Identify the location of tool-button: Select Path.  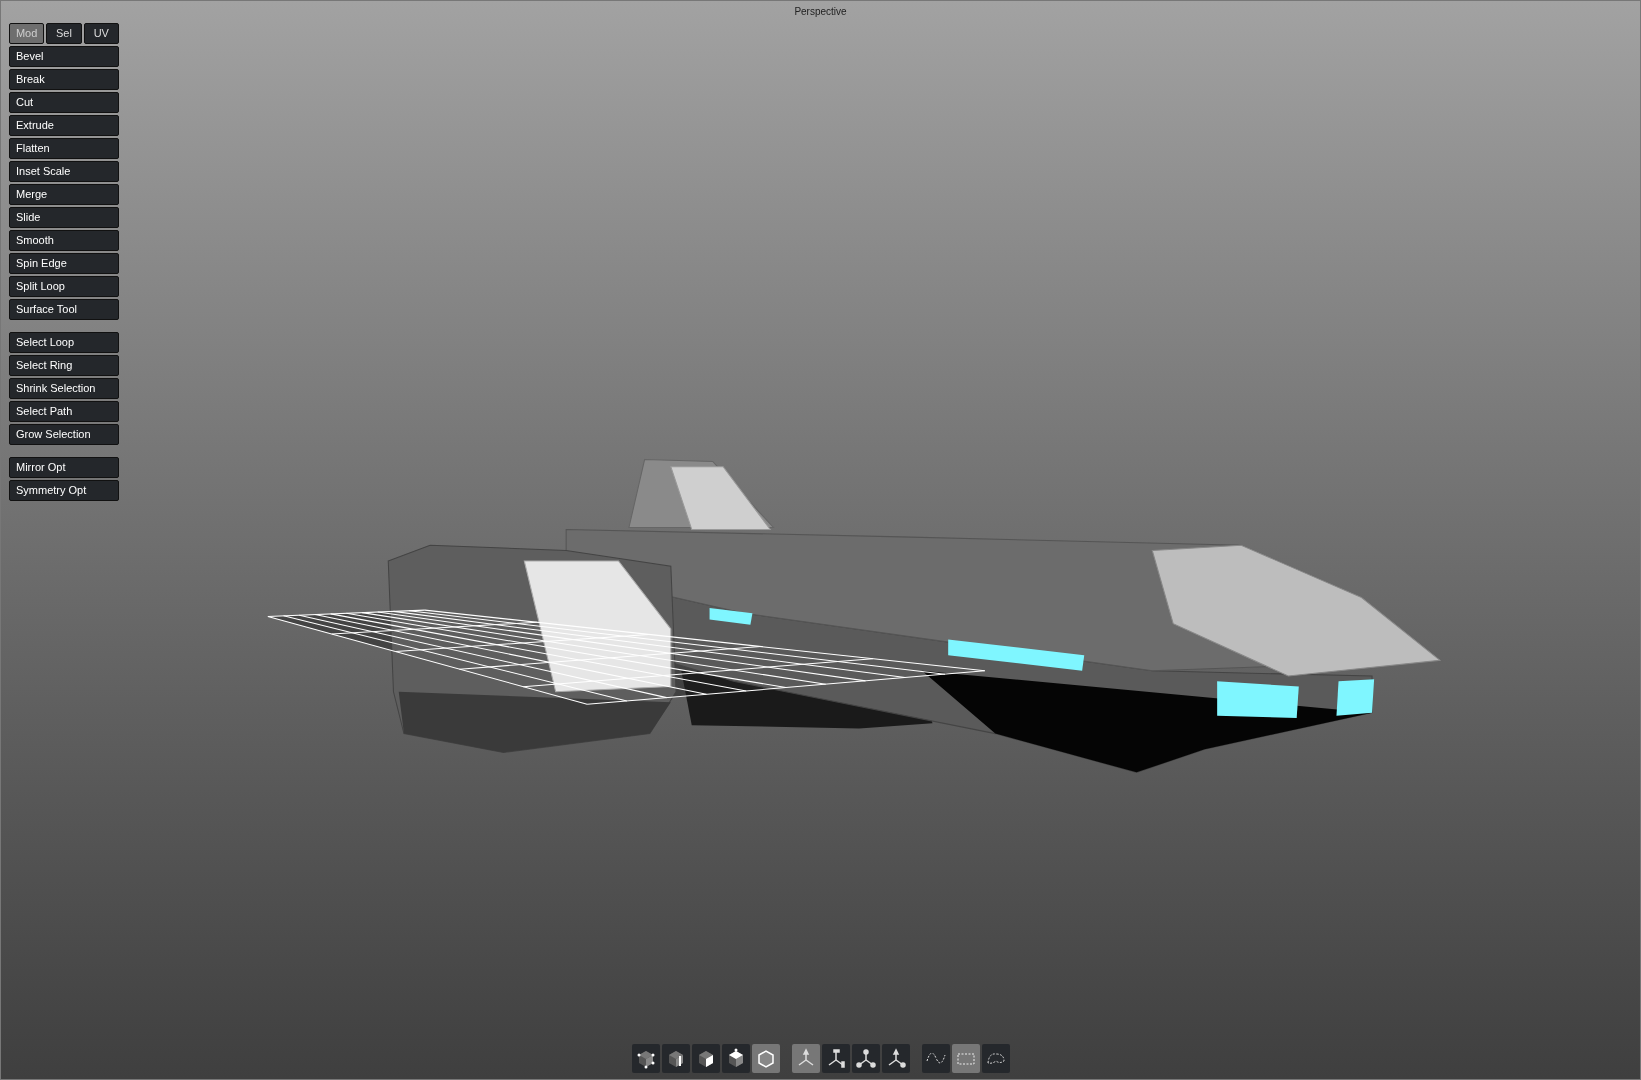
(64, 411).